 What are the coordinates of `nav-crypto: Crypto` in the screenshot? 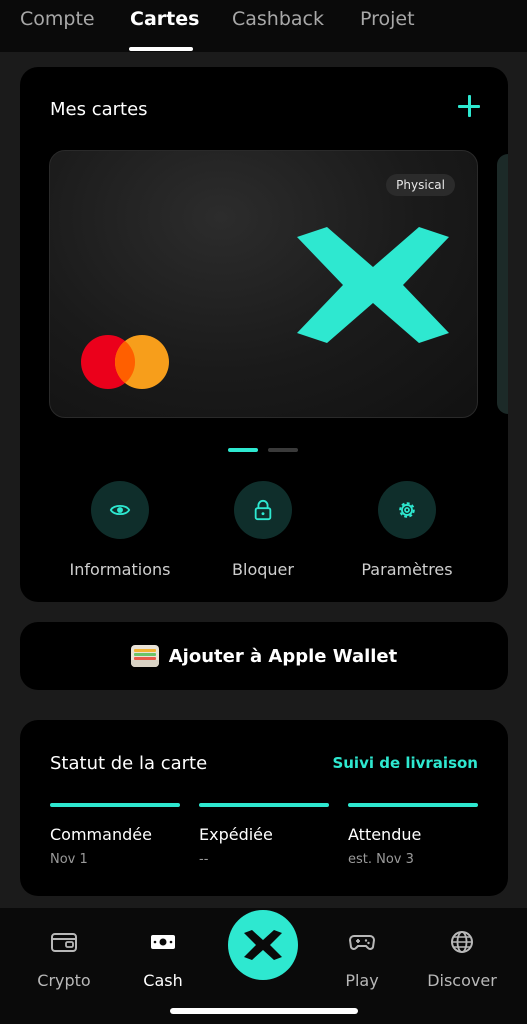 It's located at (64, 960).